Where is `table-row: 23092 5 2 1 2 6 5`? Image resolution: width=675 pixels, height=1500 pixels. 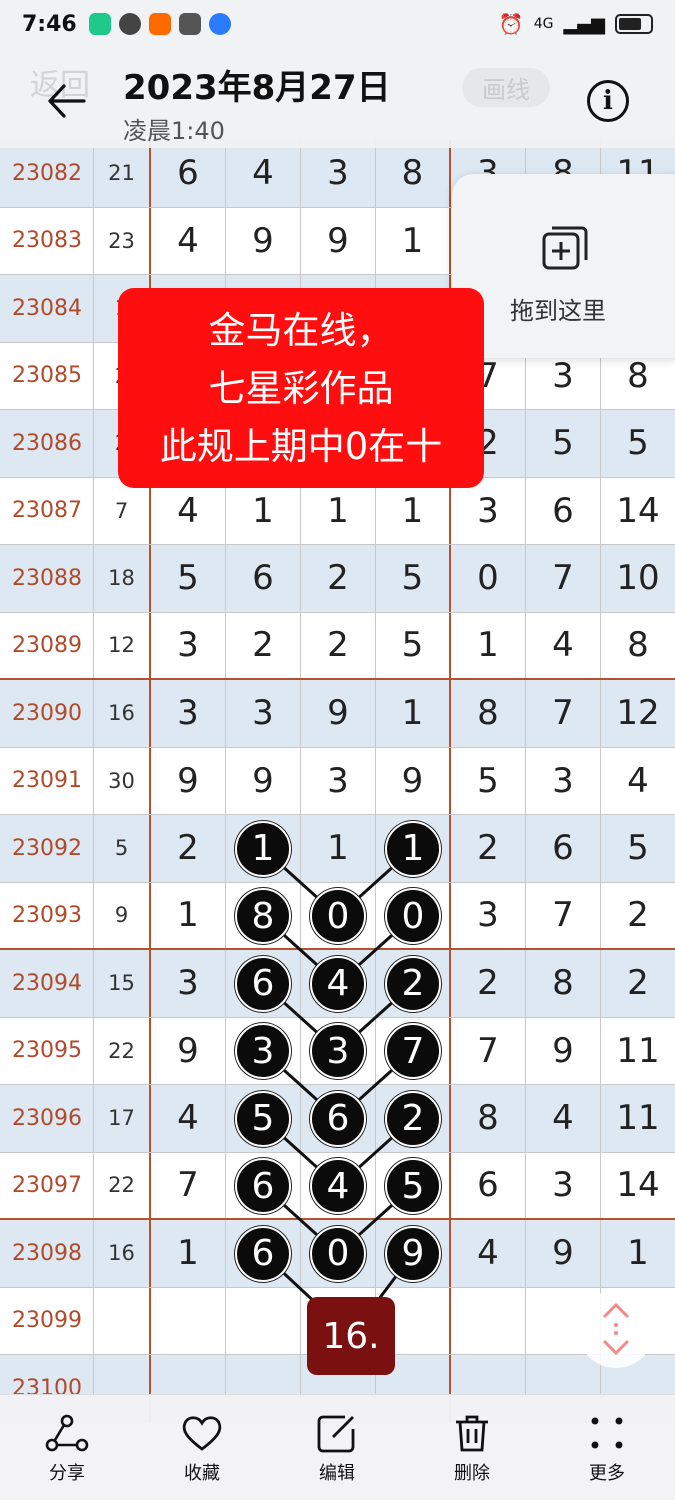 table-row: 23092 5 2 1 2 6 5 is located at coordinates (337, 849).